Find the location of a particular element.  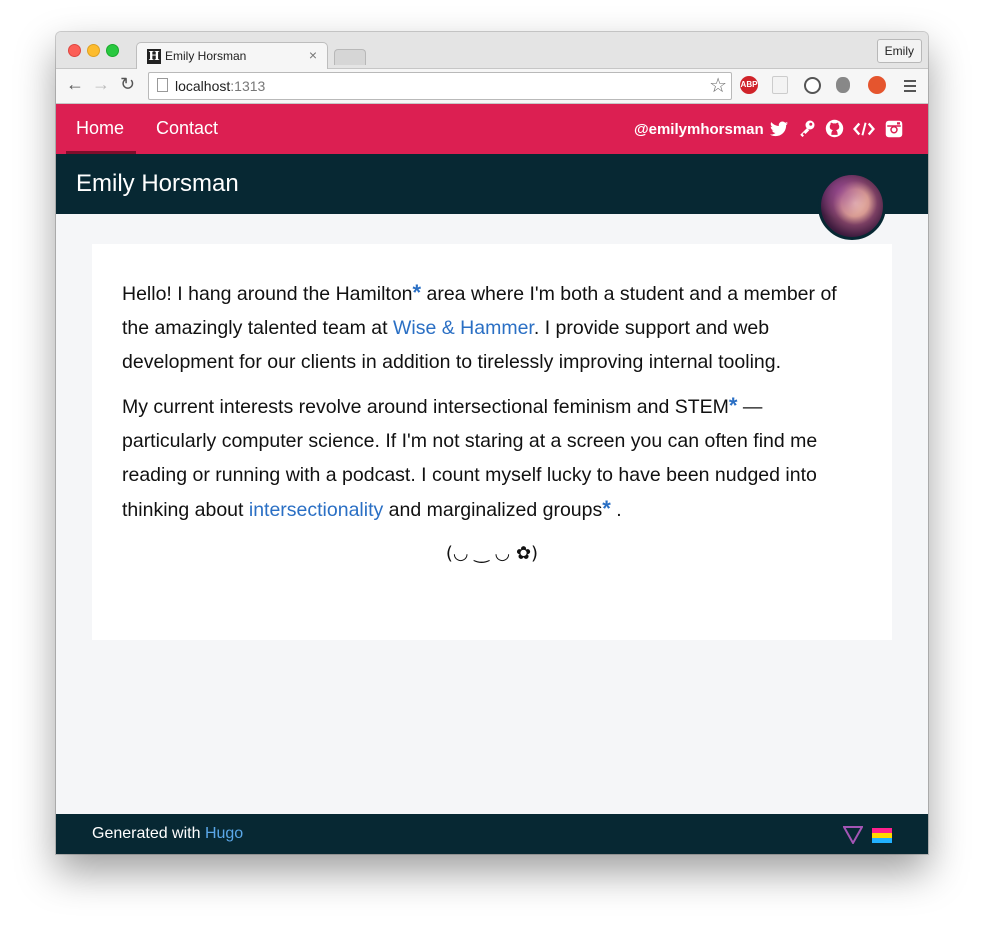

bug-icon is located at coordinates (843, 85).